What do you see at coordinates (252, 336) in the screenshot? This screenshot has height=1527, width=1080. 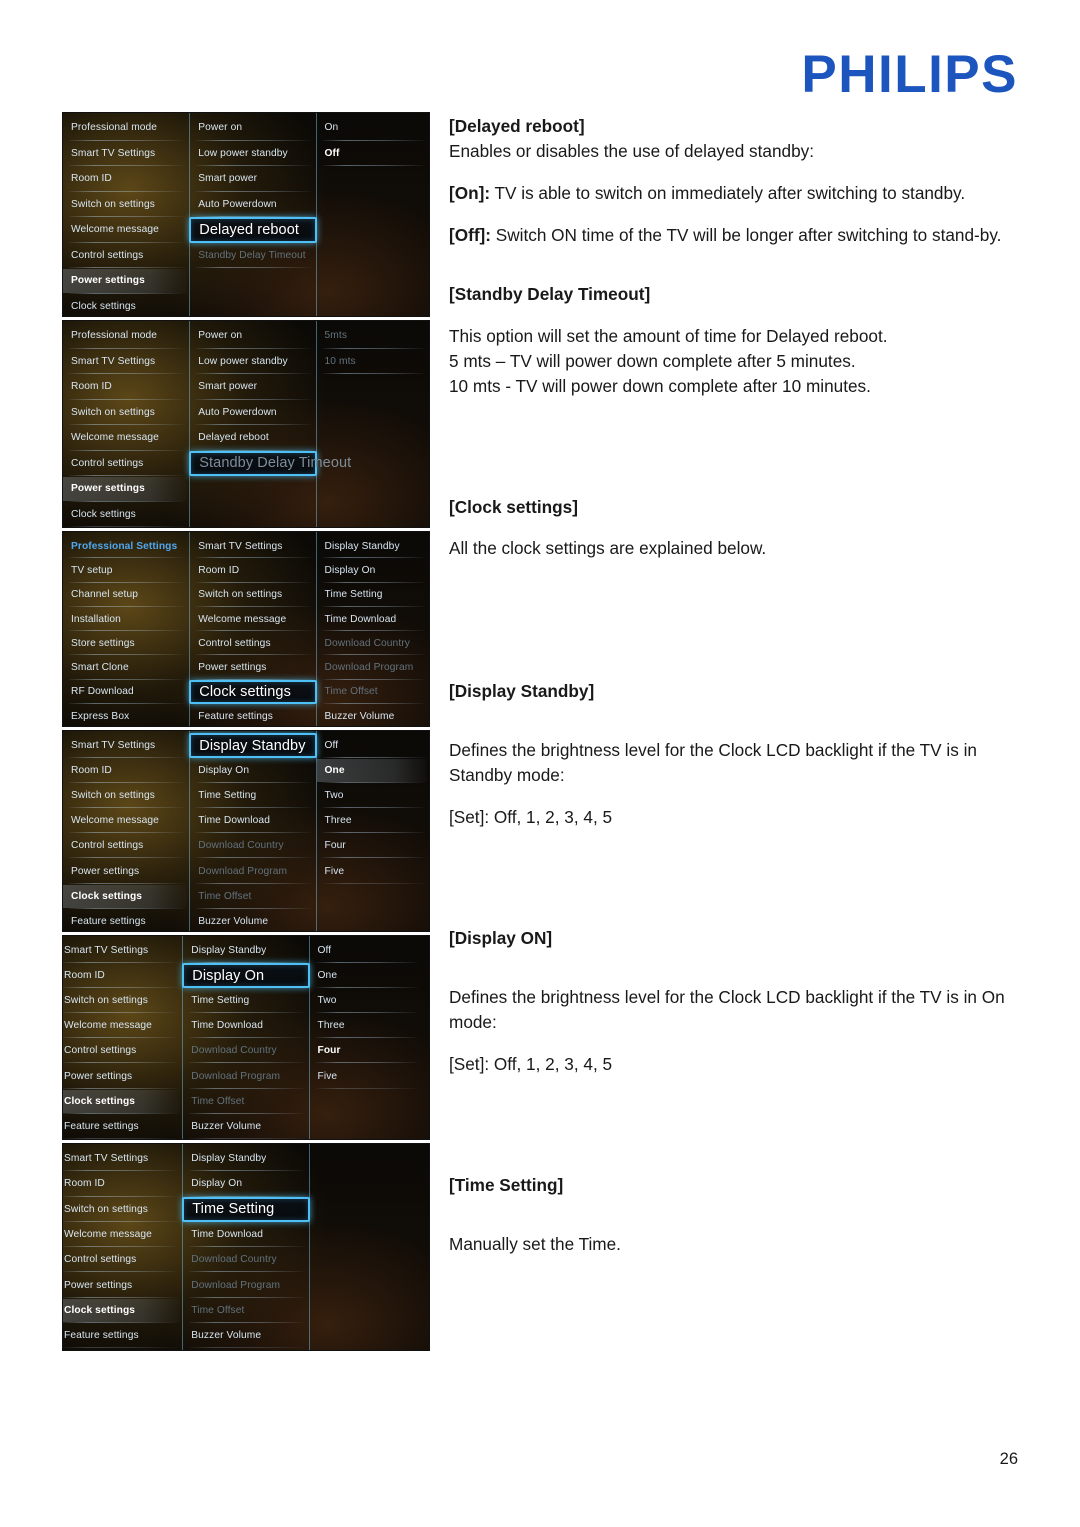 I see `menu-item: Power on` at bounding box center [252, 336].